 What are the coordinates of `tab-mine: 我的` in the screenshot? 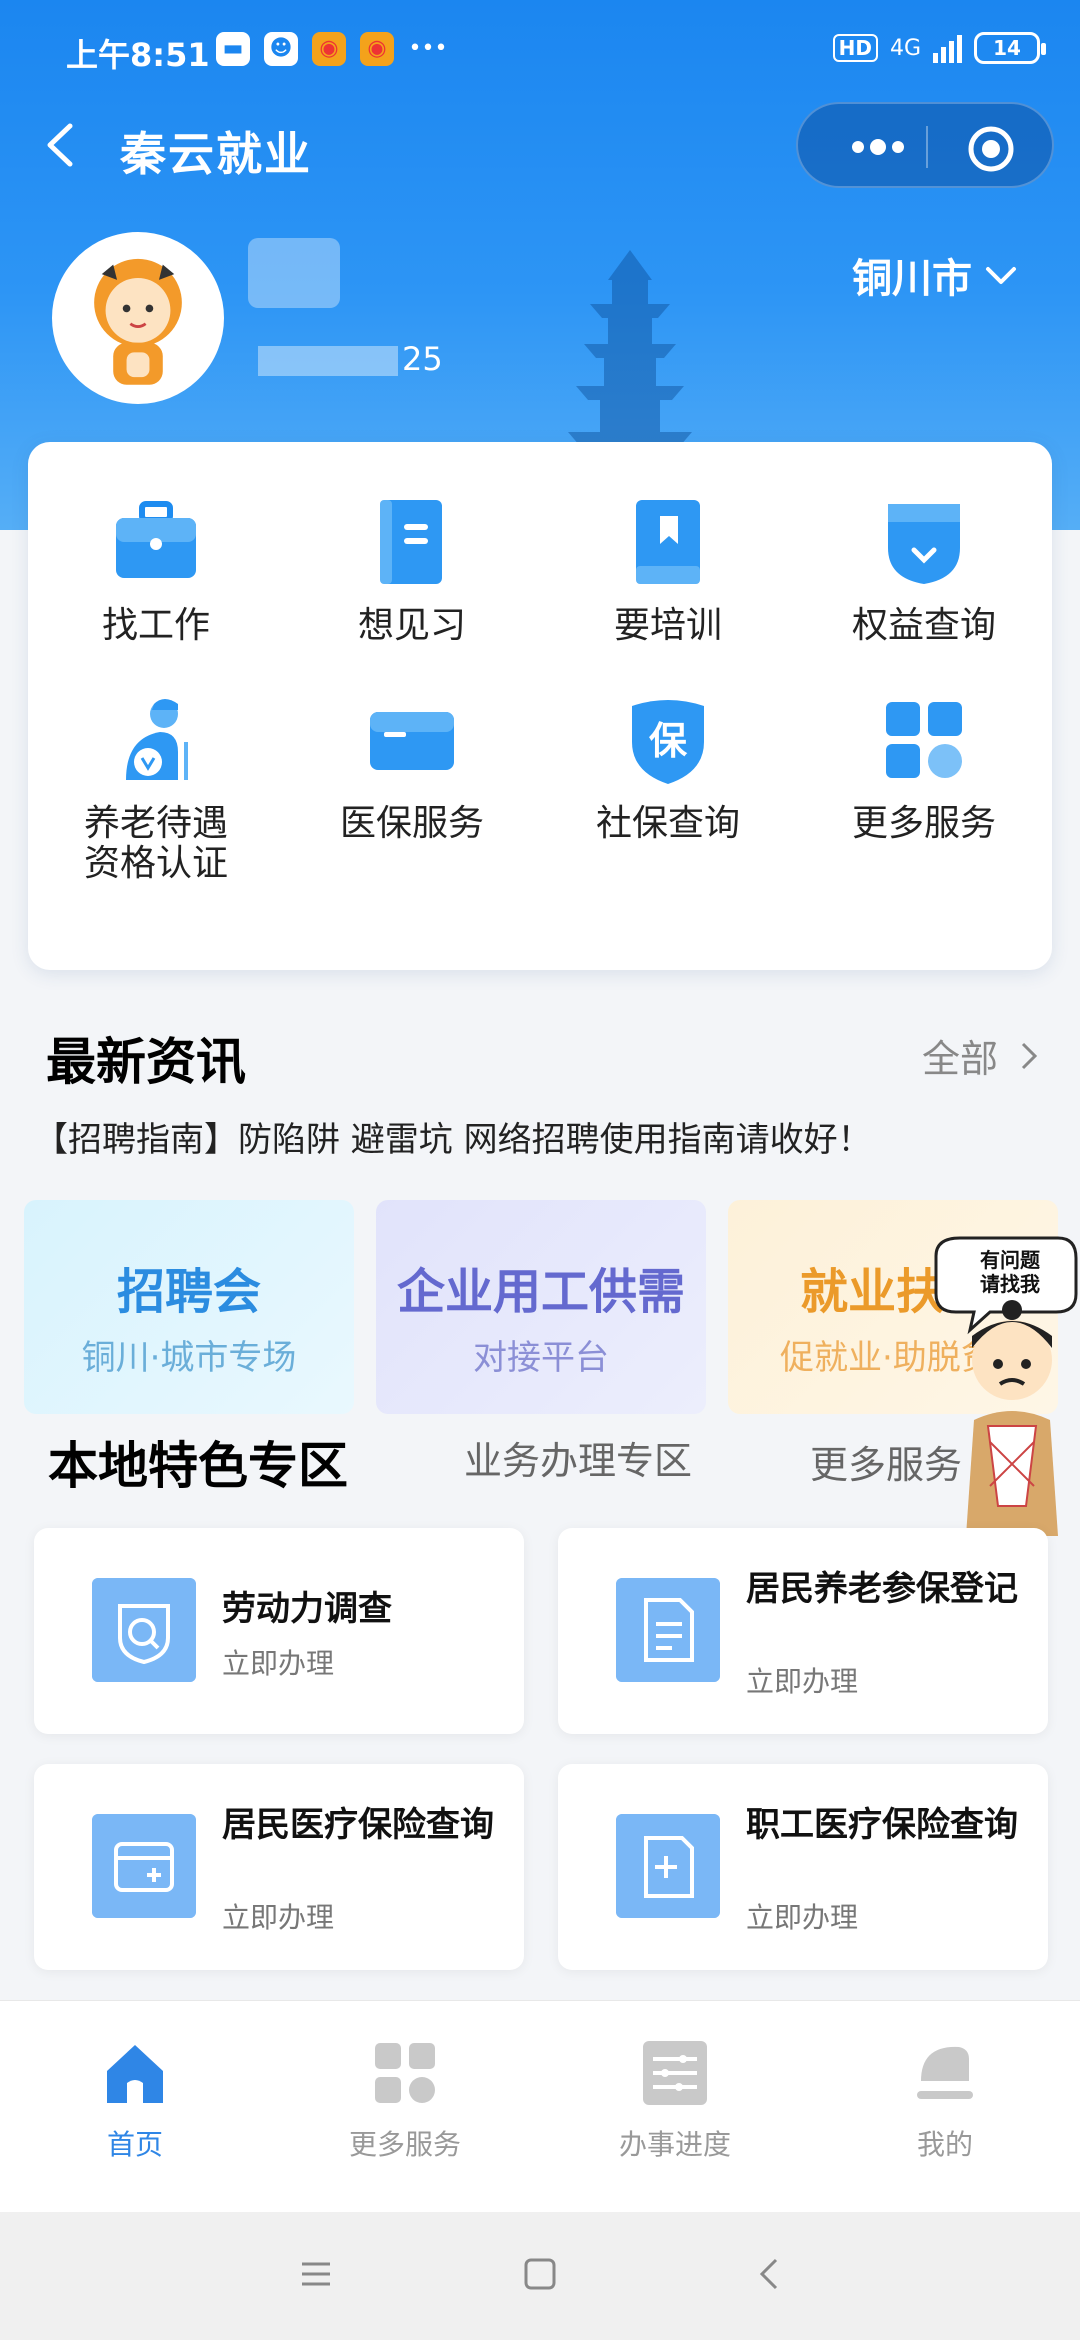 It's located at (945, 2100).